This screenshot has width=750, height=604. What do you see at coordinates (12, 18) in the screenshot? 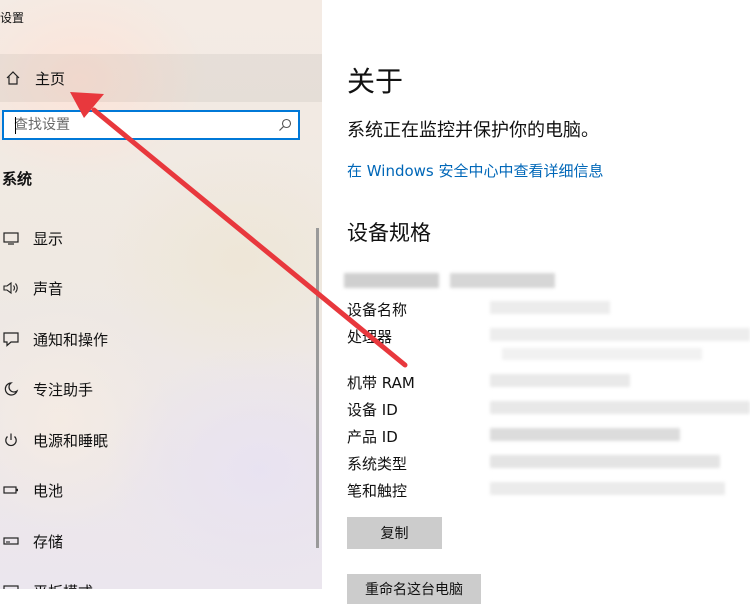
I see `app-title: 设置` at bounding box center [12, 18].